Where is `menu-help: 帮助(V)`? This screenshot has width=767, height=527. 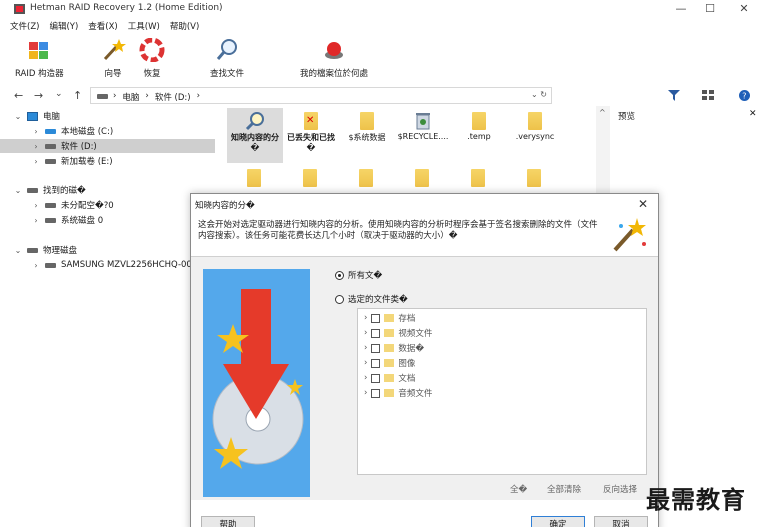 menu-help: 帮助(V) is located at coordinates (184, 27).